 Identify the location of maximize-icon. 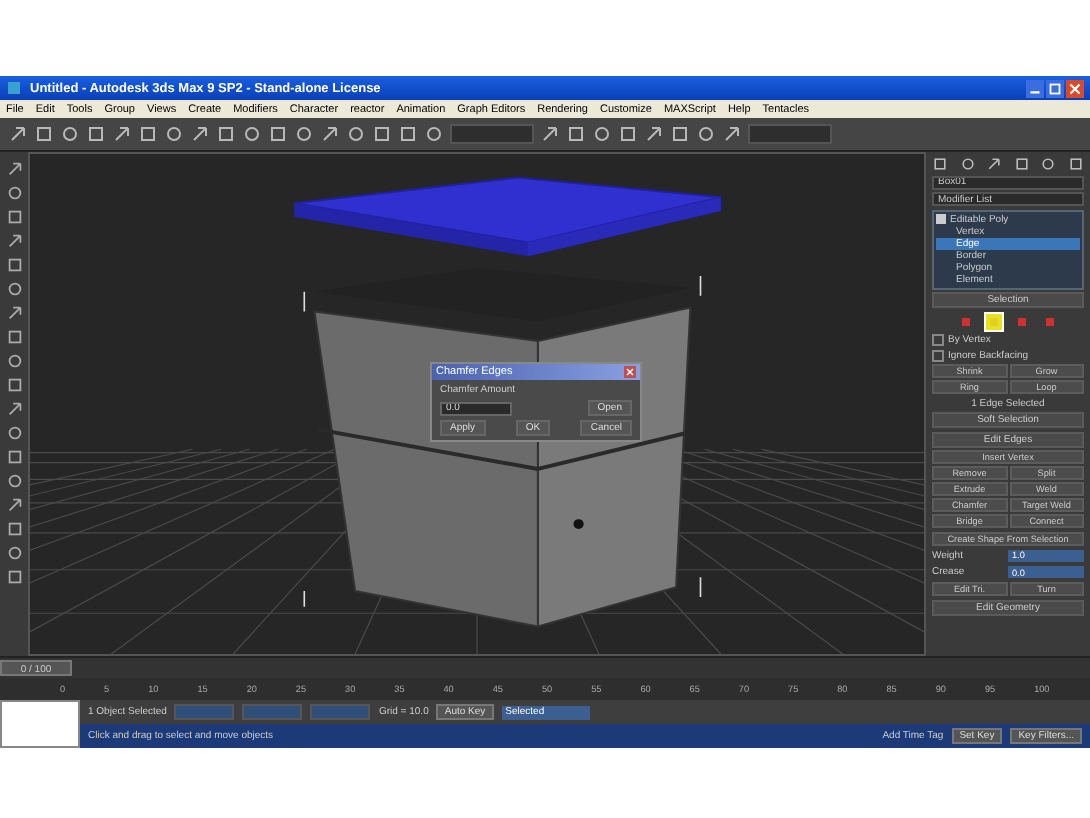
(1055, 88).